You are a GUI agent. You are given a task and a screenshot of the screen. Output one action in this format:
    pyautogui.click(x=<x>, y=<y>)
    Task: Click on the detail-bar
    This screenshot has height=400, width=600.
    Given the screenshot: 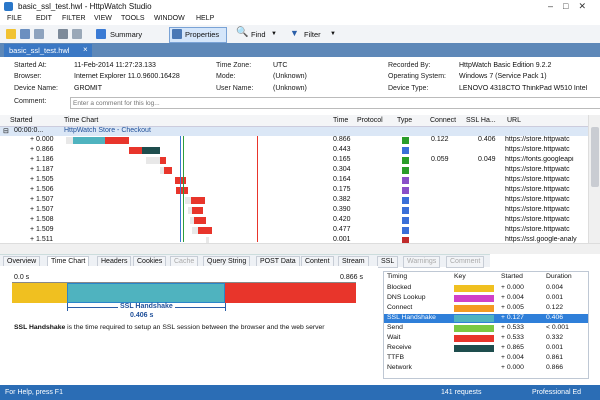 What is the action you would take?
    pyautogui.click(x=184, y=293)
    